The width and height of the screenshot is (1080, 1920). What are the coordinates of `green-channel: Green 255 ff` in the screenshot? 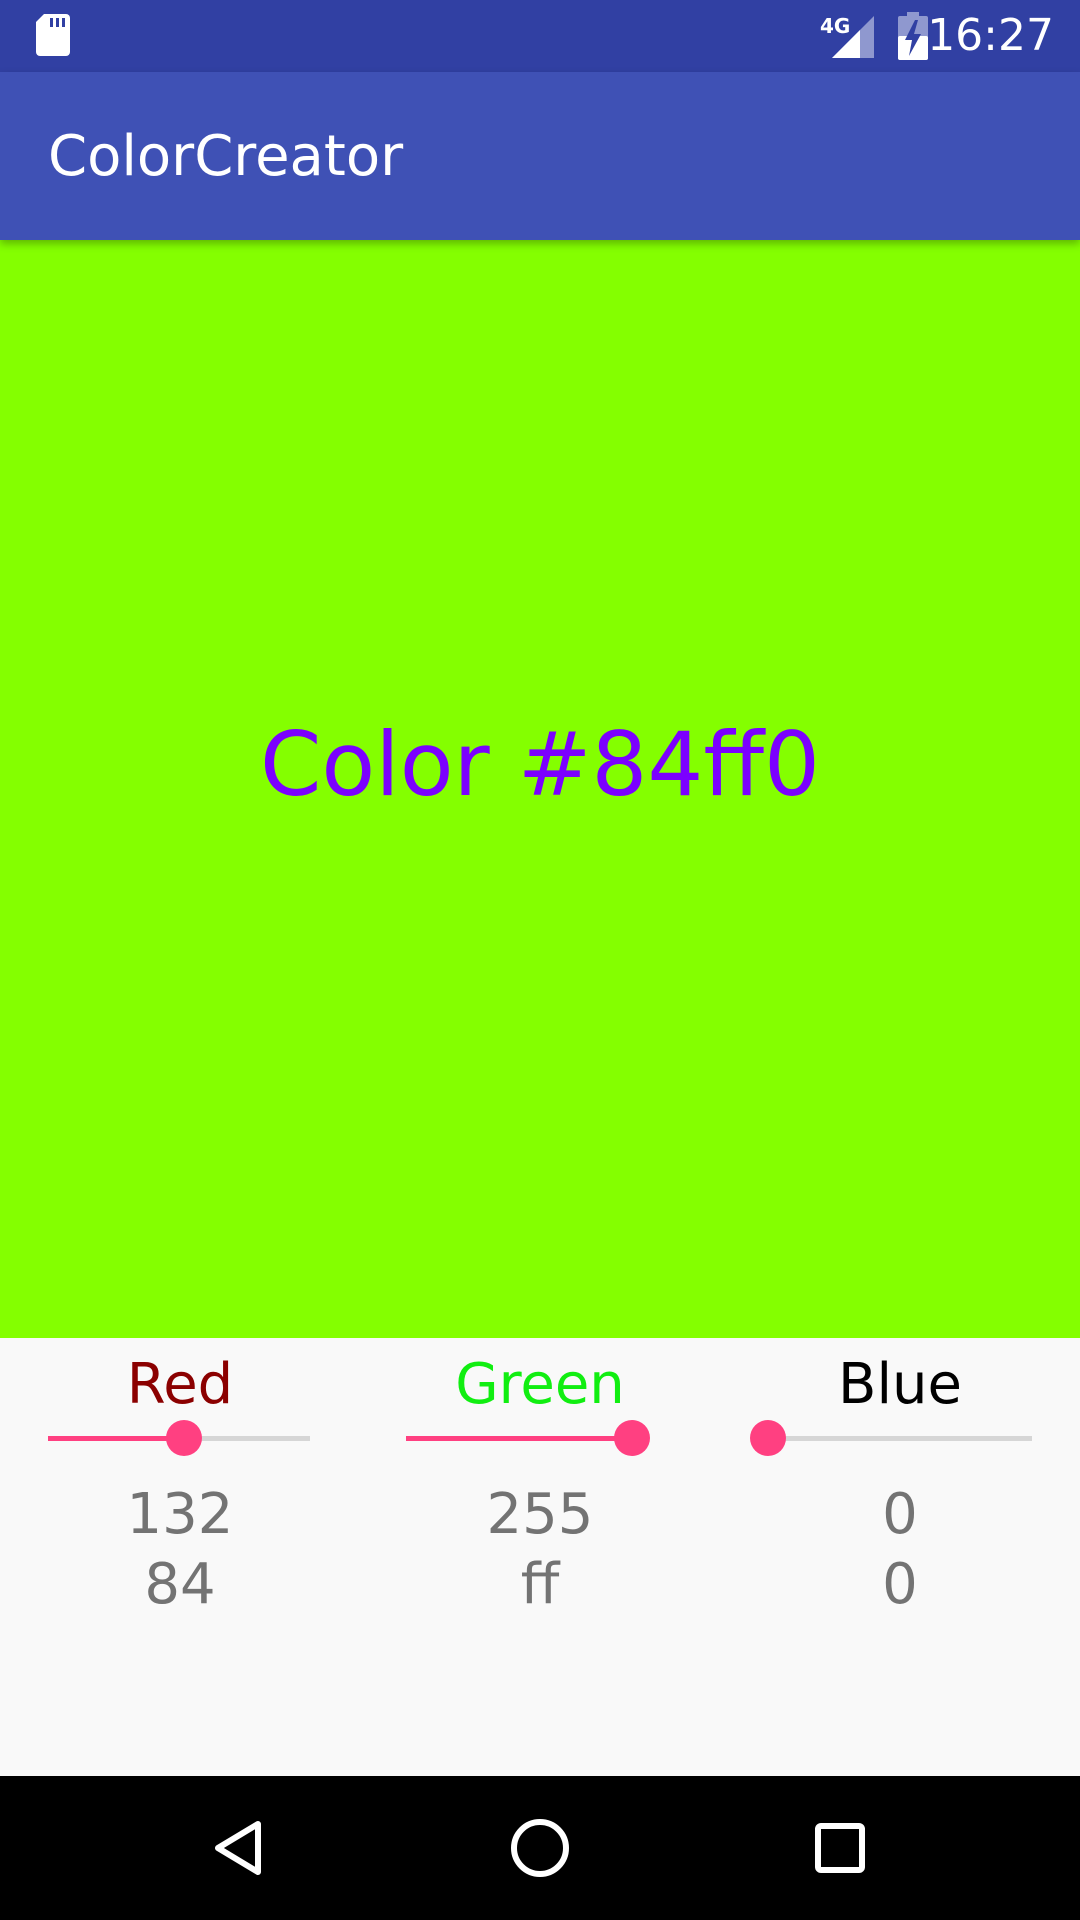 It's located at (540, 1488).